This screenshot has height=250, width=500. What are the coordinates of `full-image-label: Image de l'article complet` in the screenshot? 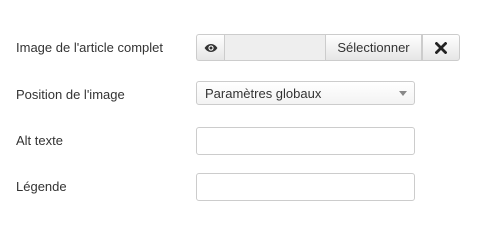 It's located at (89, 47).